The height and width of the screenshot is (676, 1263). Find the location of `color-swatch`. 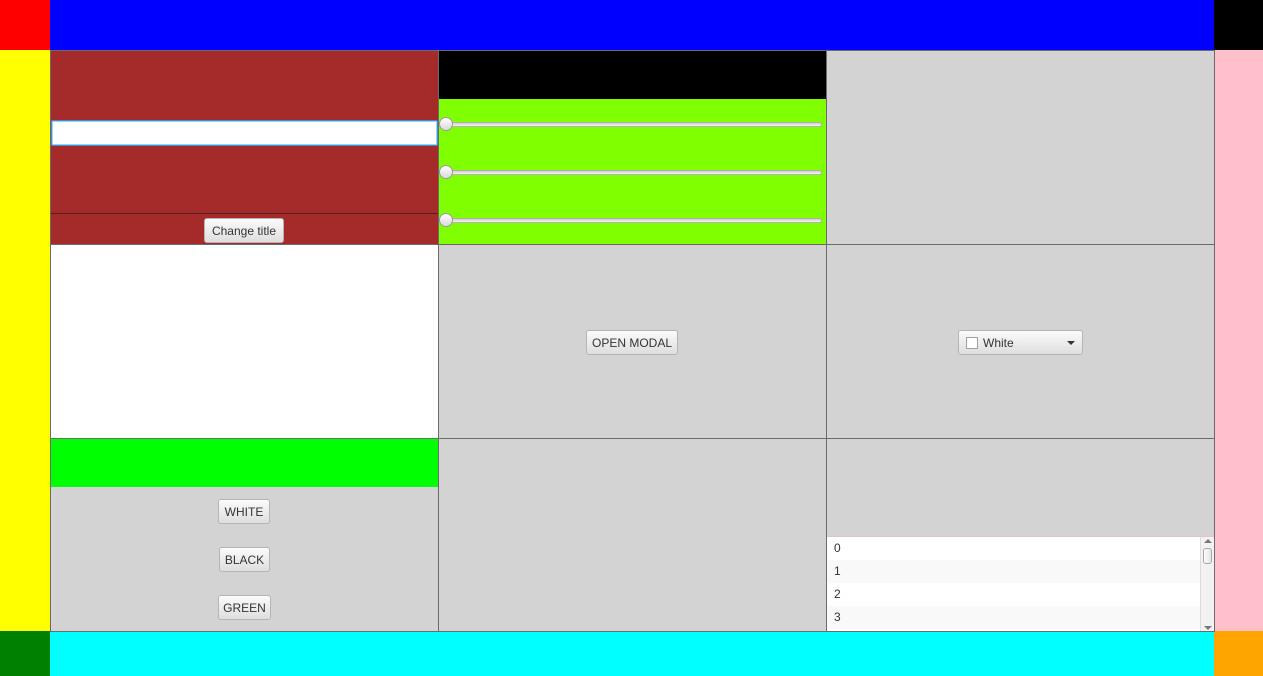

color-swatch is located at coordinates (972, 342).